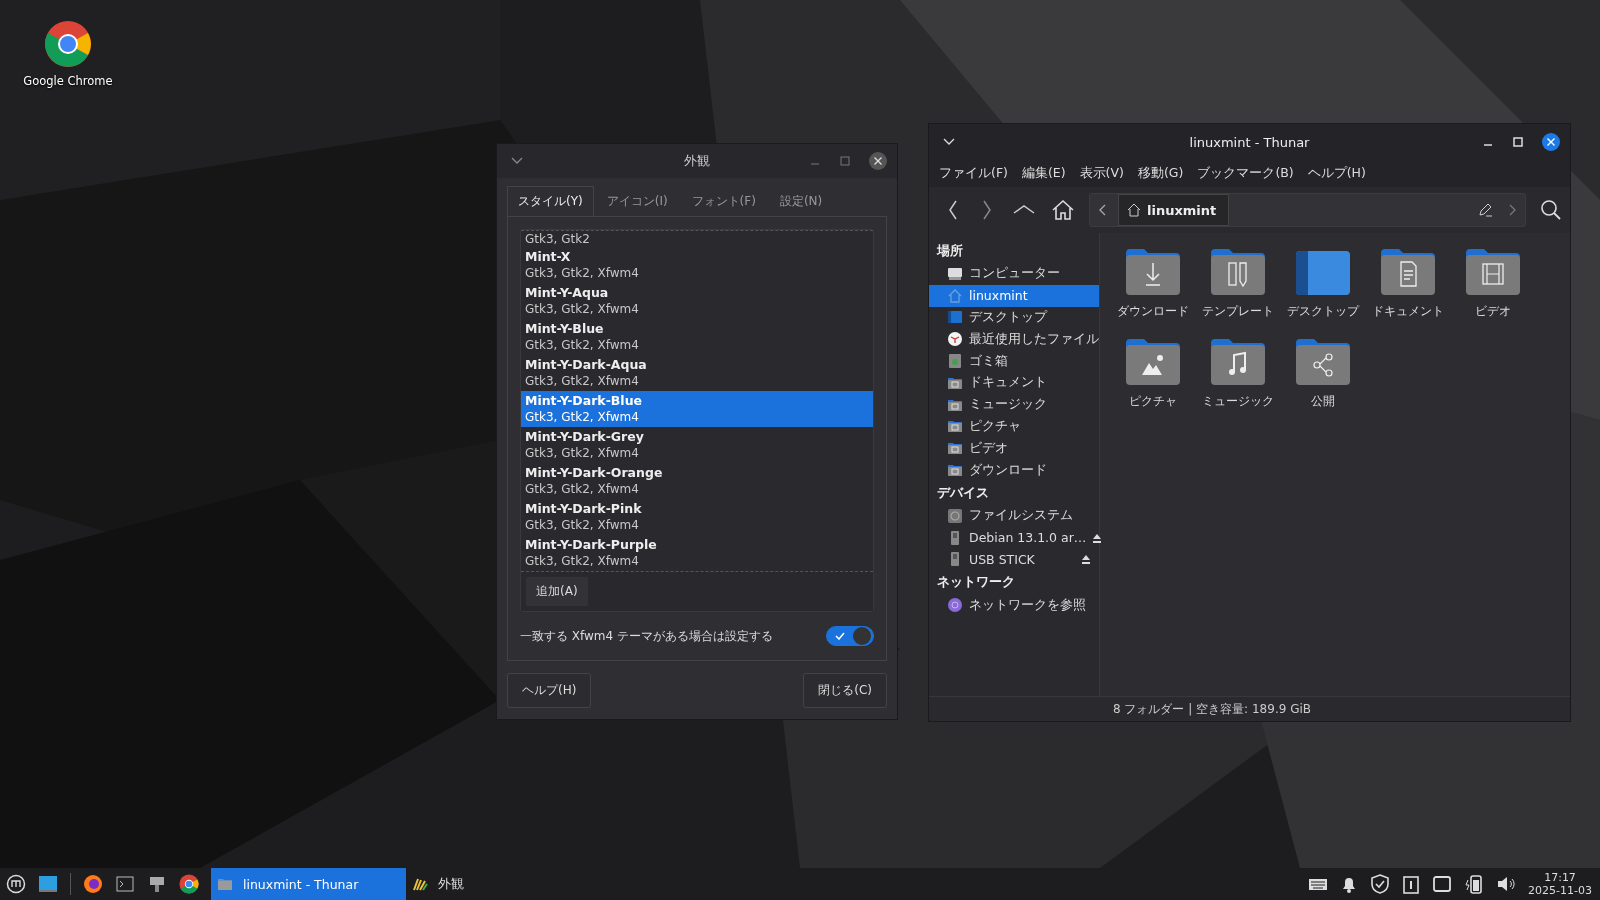  I want to click on tab: 設定(N), so click(801, 201).